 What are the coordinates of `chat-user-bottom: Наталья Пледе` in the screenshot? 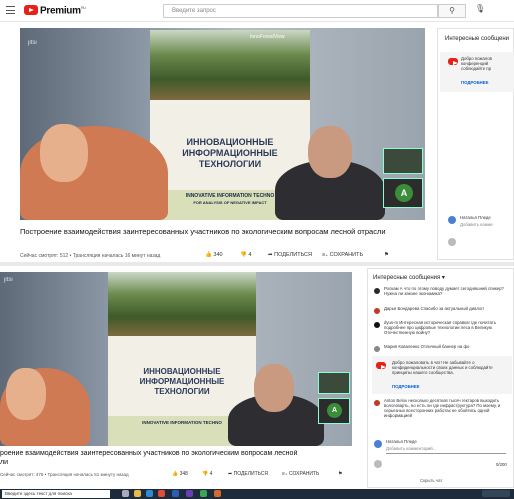 It's located at (401, 441).